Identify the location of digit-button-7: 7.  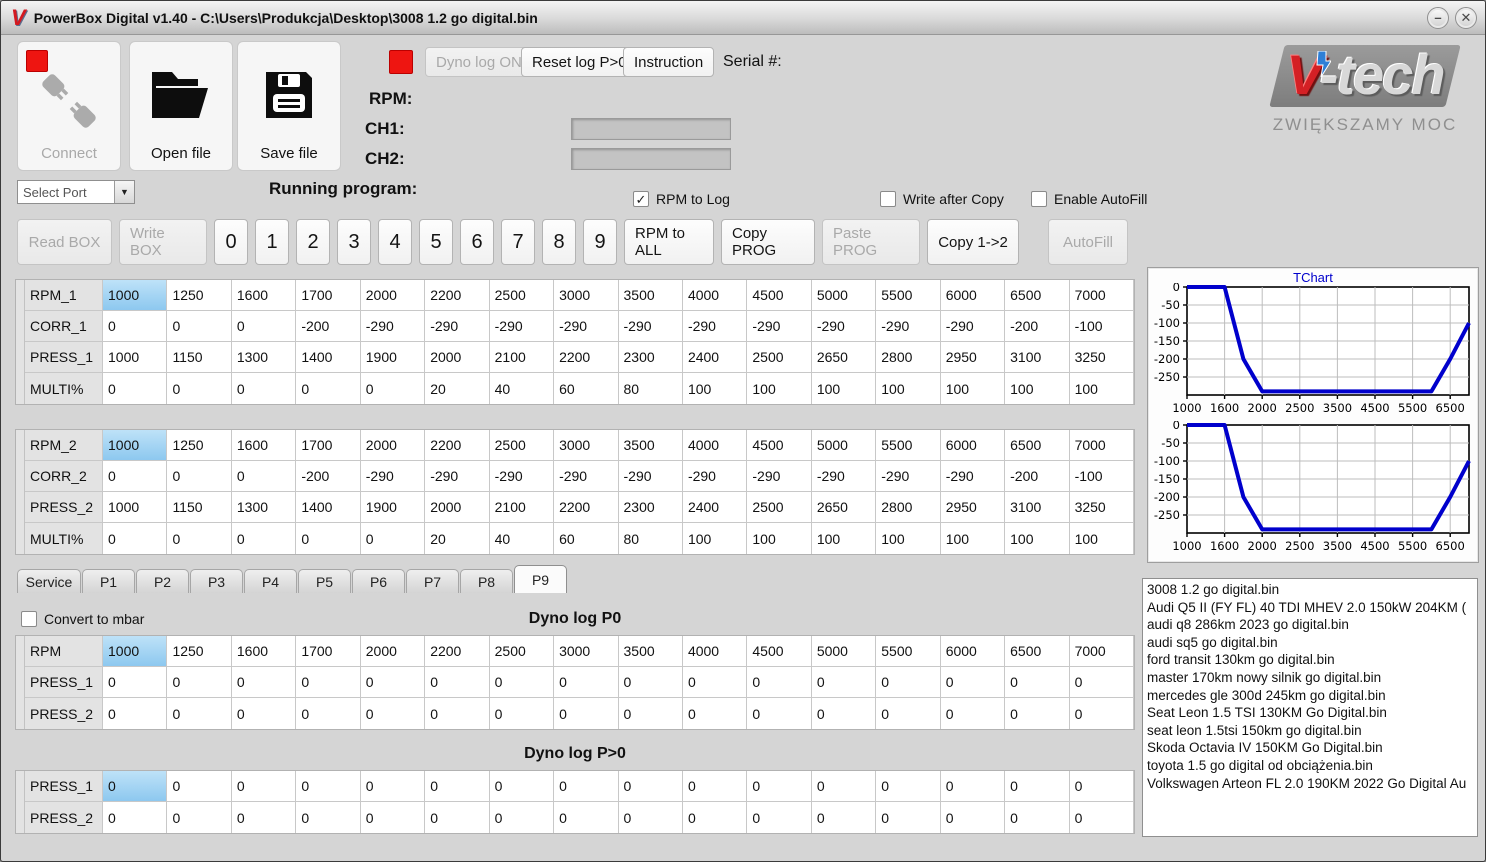
(518, 242).